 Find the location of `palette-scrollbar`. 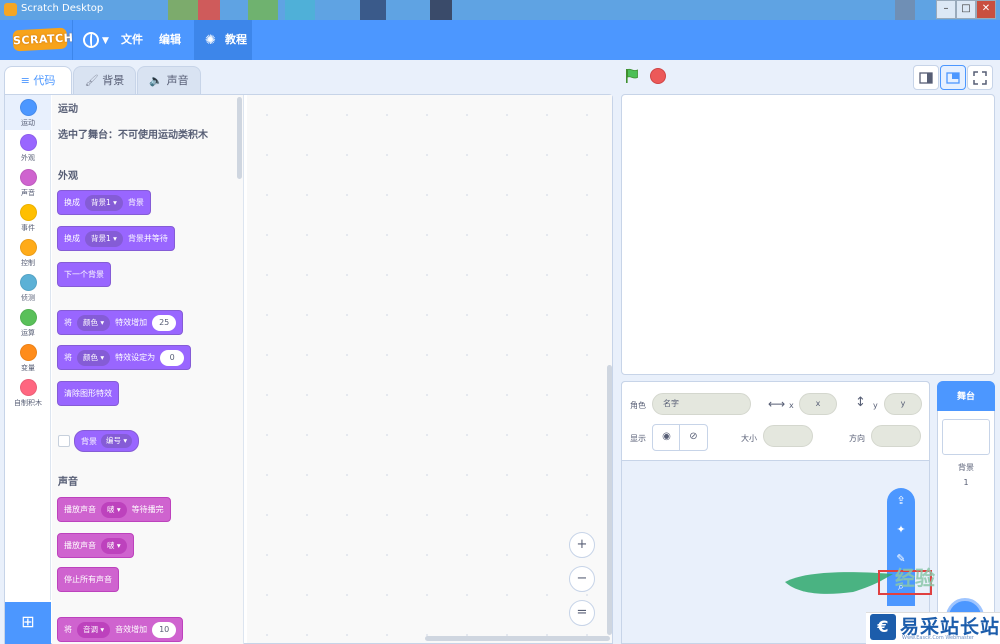

palette-scrollbar is located at coordinates (239, 138).